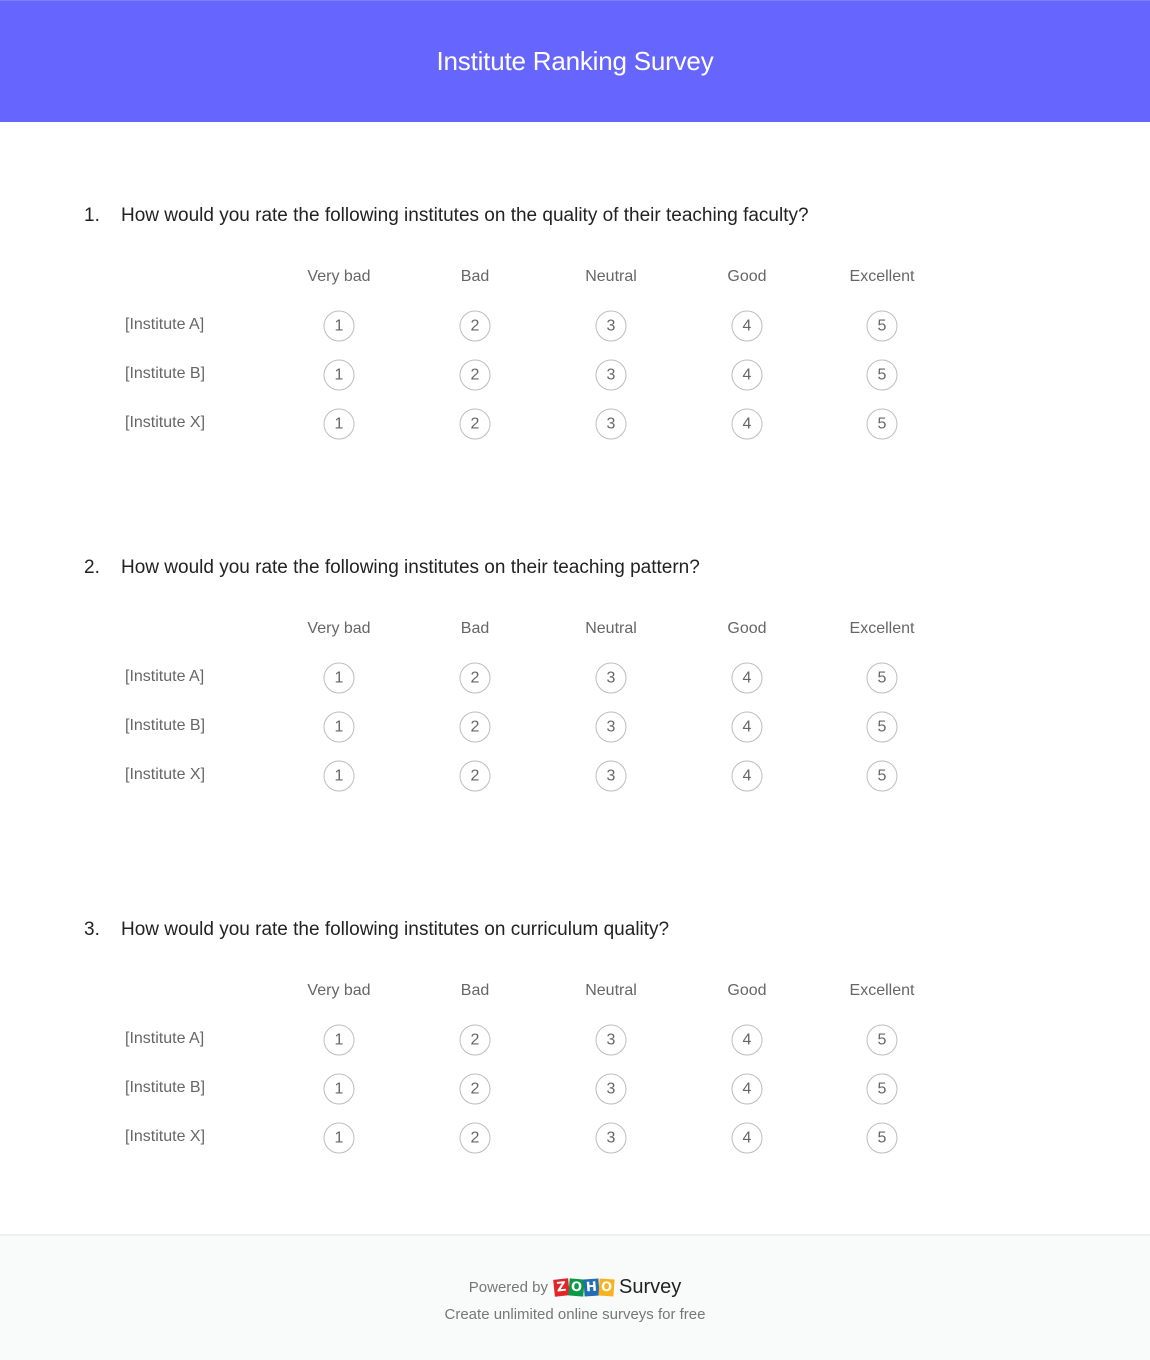  Describe the element at coordinates (591, 1287) in the screenshot. I see `zoho-letter-h: H` at that location.